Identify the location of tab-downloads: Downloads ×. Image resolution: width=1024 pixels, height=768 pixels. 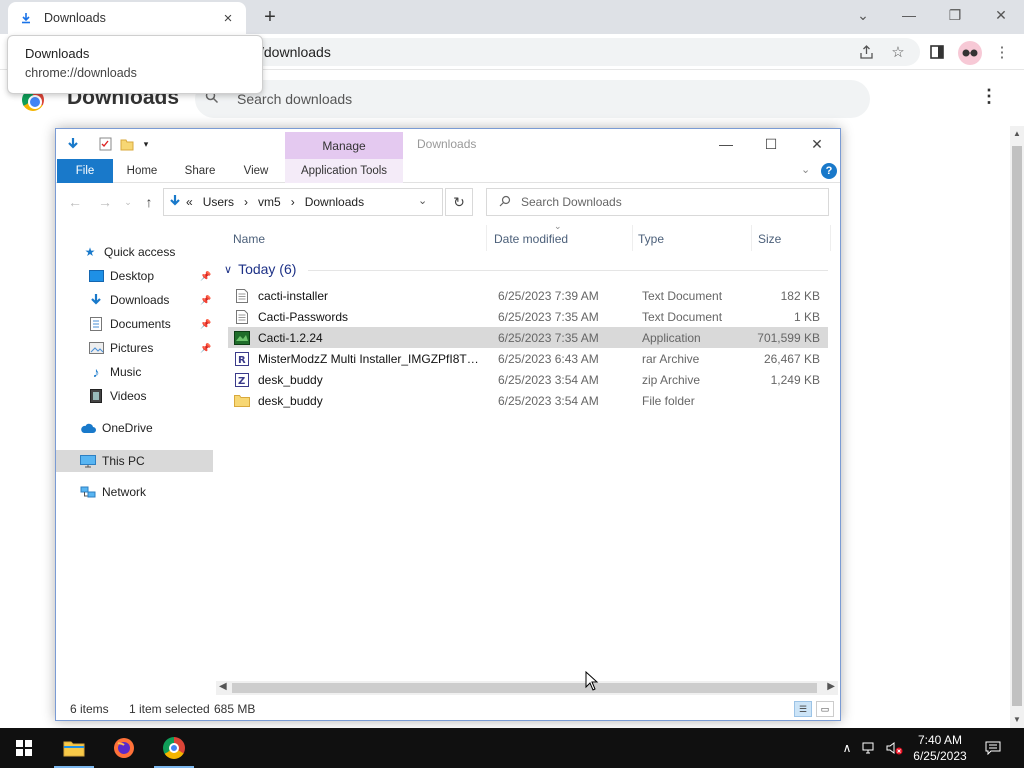
(127, 18).